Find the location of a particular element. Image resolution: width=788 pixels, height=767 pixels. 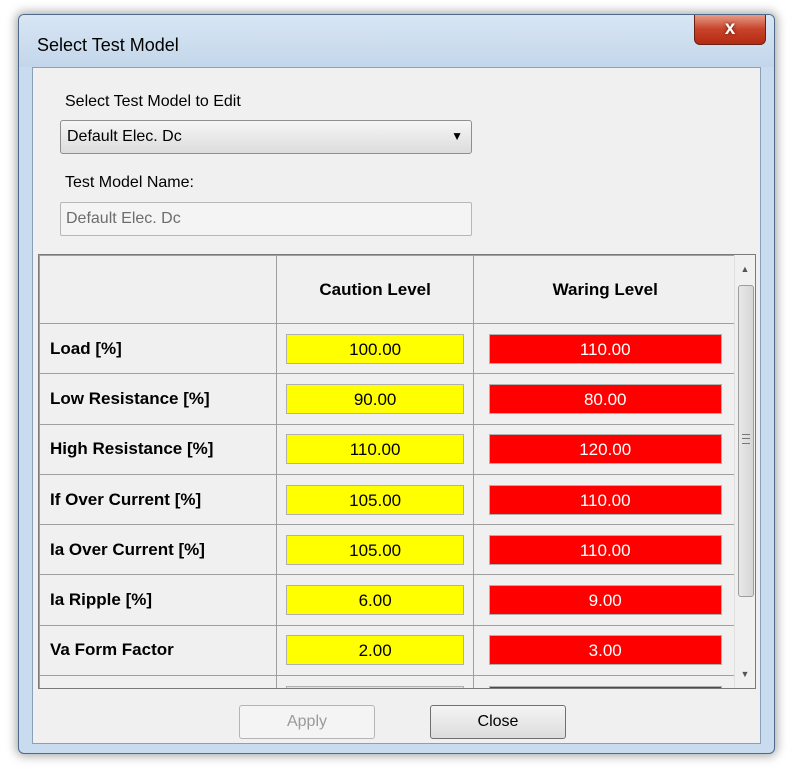

table-row: Va Form Factor 2.00 3.00 is located at coordinates (388, 650).